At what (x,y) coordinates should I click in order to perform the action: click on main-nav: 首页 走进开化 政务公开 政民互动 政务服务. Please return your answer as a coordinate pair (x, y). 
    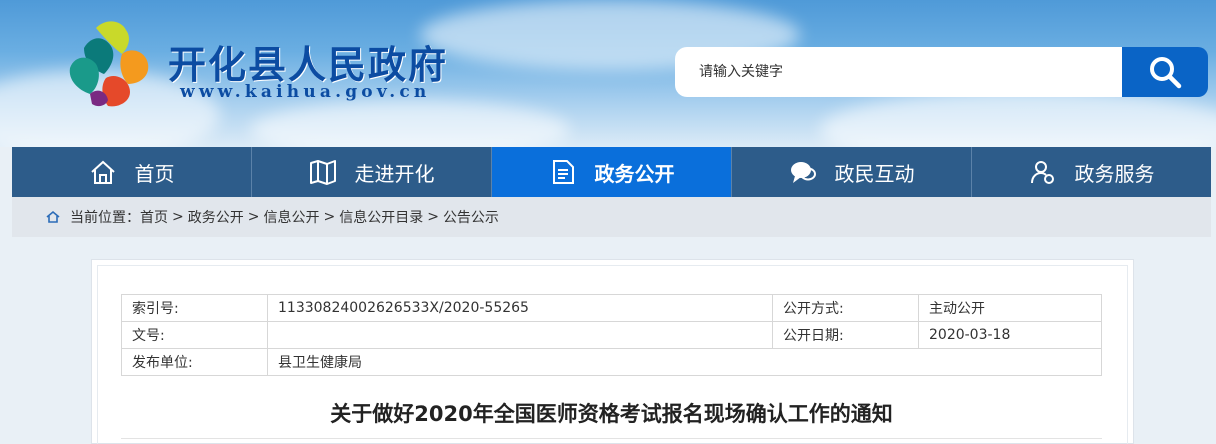
    Looking at the image, I should click on (611, 172).